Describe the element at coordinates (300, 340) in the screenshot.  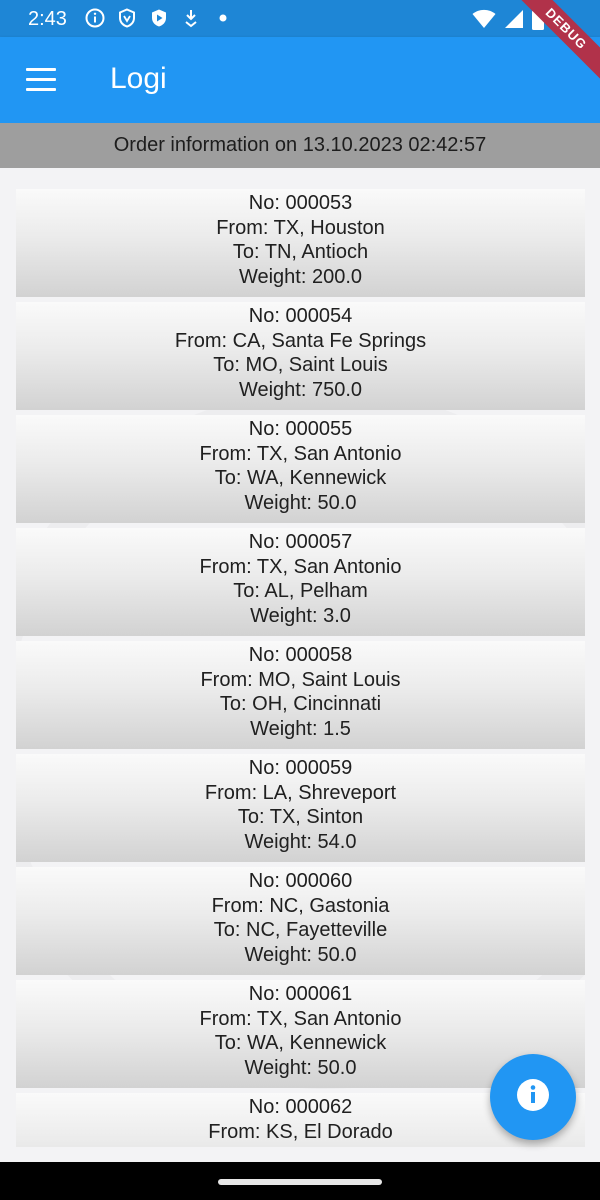
I see `order-from: From: CA, Santa Fe Springs` at that location.